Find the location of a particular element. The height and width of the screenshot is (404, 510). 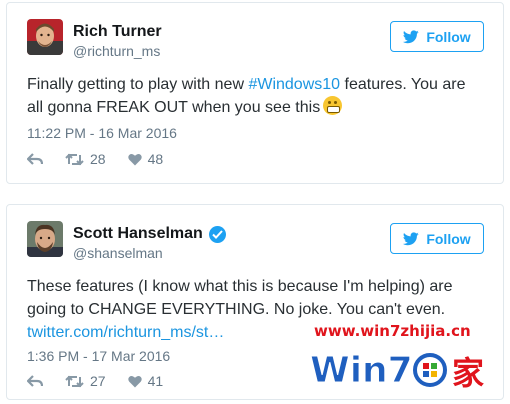

user-name-text: Rich Turner is located at coordinates (117, 32).